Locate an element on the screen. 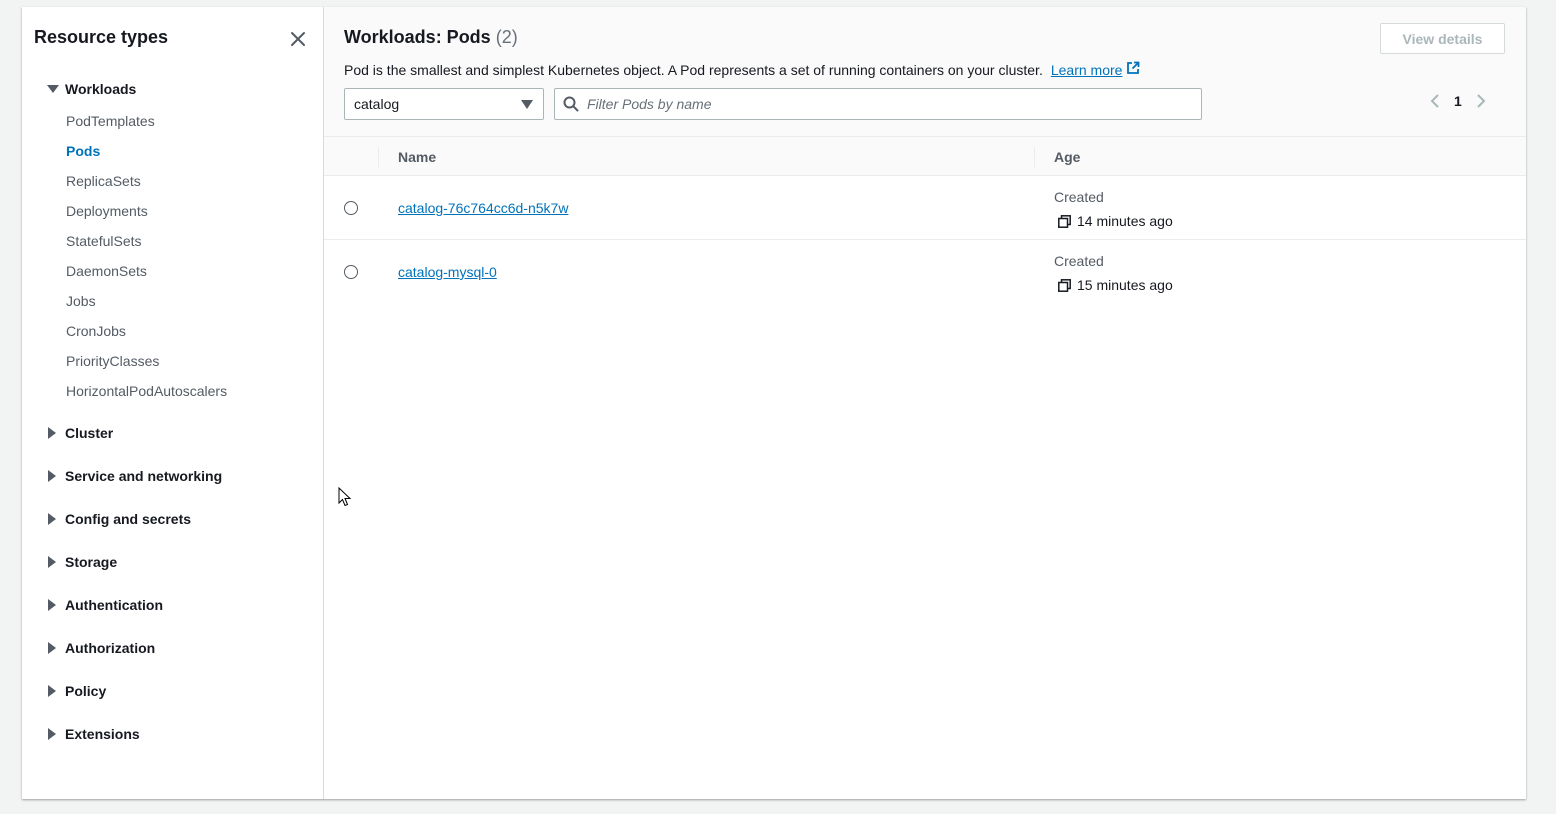  sidebar-group-workloads: Workloads is located at coordinates (91, 89).